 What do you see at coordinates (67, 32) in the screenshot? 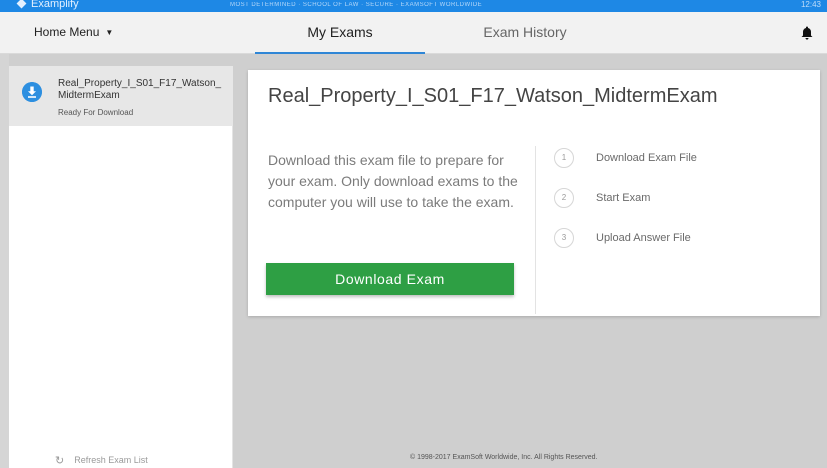
I see `home-menu-label: Home Menu` at bounding box center [67, 32].